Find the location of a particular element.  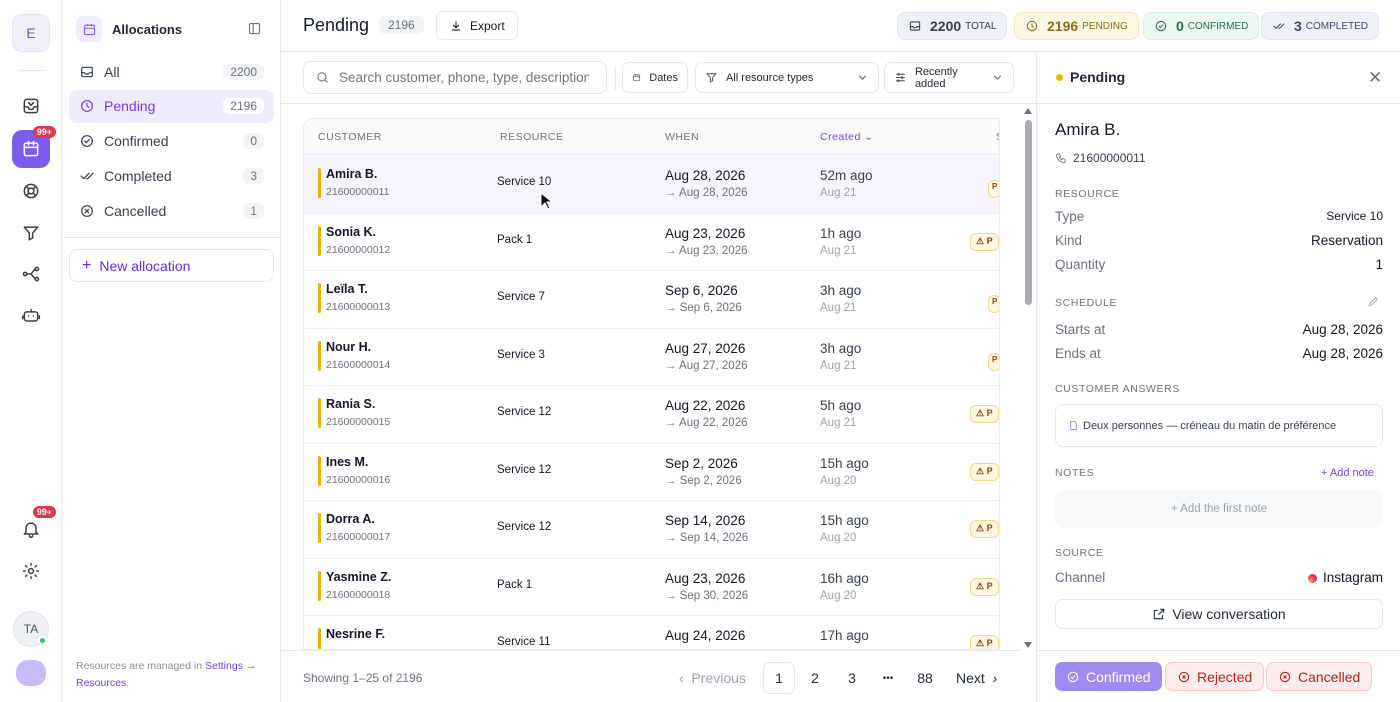

filter-icon is located at coordinates (31, 233).